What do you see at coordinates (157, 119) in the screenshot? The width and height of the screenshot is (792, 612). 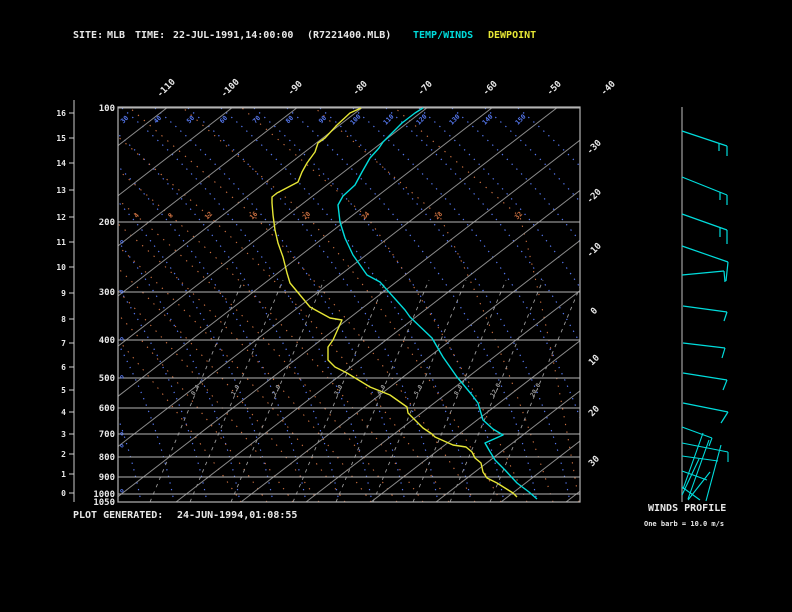 I see `svg-text: 40` at bounding box center [157, 119].